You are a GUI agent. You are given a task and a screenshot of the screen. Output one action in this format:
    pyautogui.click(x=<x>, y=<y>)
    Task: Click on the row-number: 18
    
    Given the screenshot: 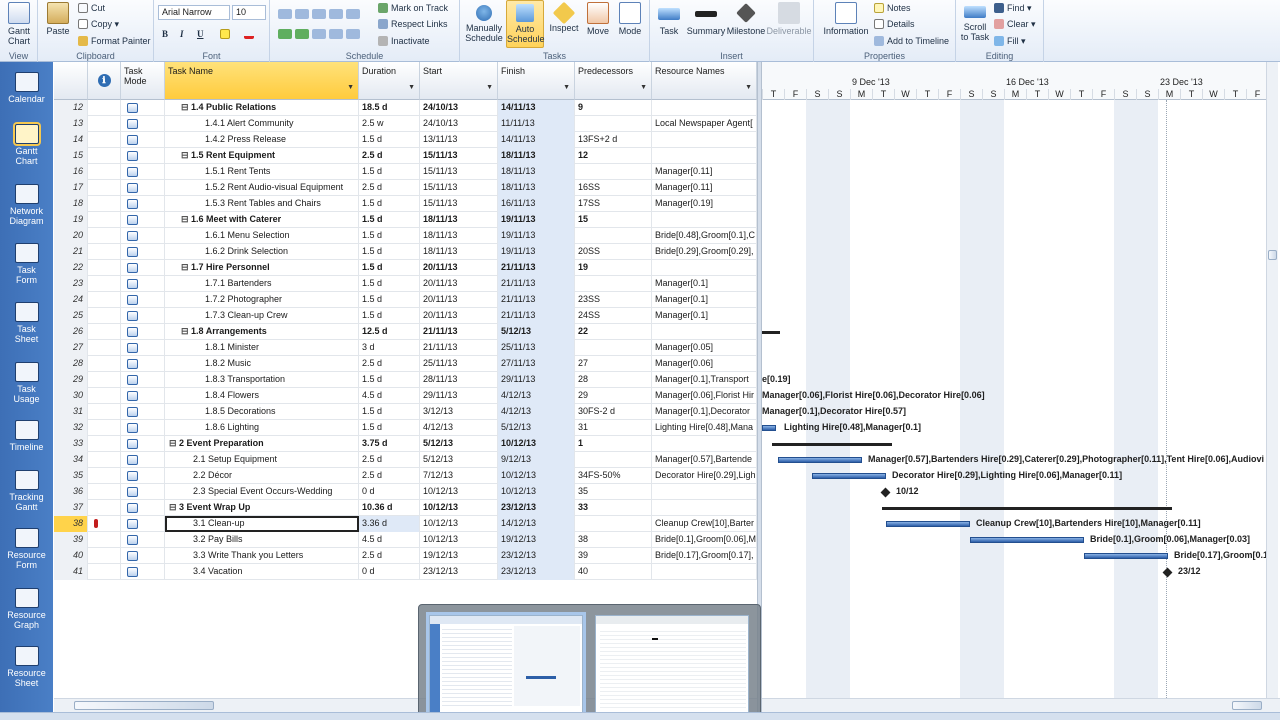 What is the action you would take?
    pyautogui.click(x=71, y=204)
    